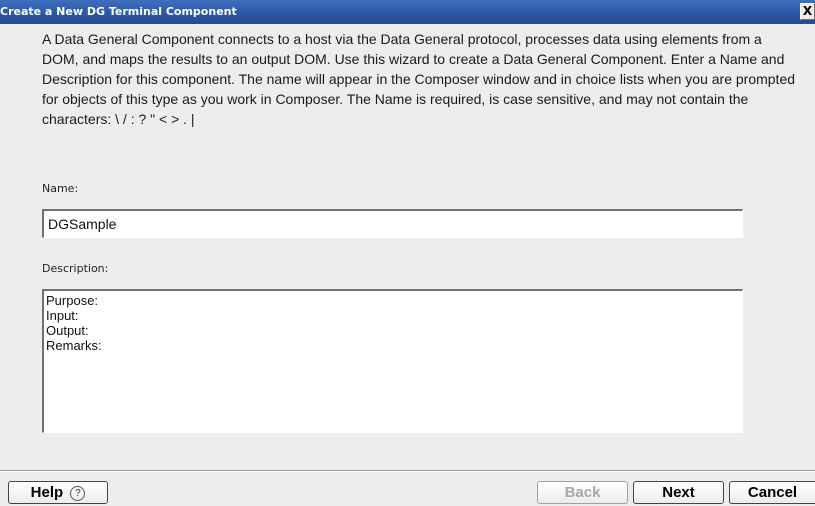 This screenshot has height=506, width=815. What do you see at coordinates (74, 345) in the screenshot?
I see `description-line: Remarks:` at bounding box center [74, 345].